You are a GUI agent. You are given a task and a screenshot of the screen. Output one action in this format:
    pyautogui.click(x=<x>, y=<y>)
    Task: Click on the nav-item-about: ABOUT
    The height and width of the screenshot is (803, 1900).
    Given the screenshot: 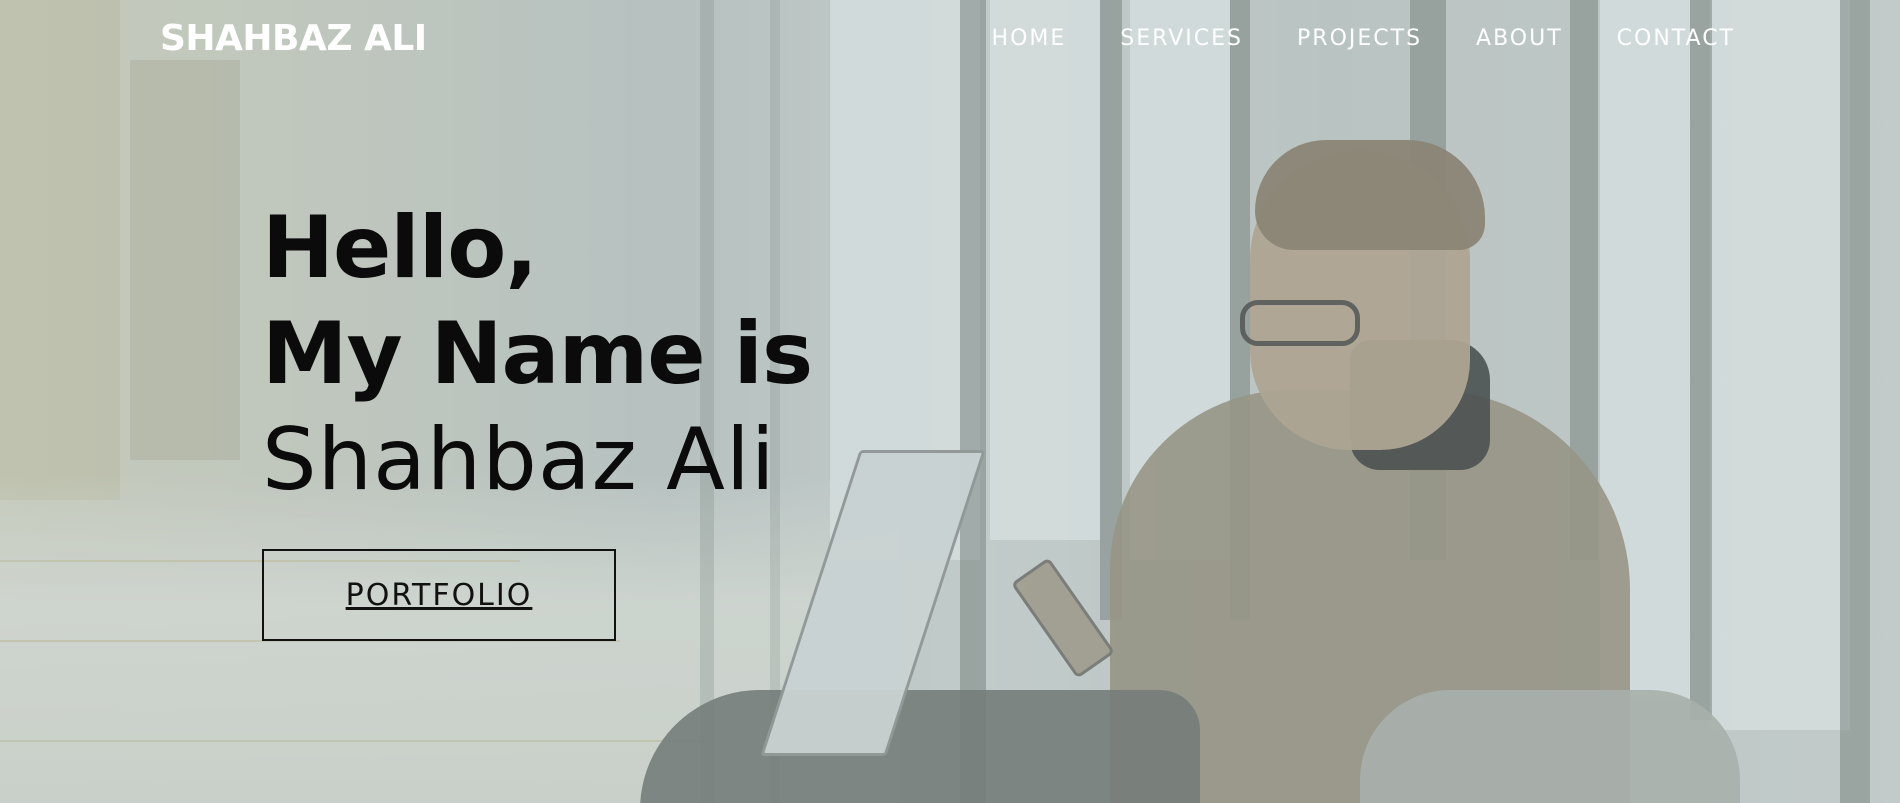 What is the action you would take?
    pyautogui.click(x=1519, y=38)
    